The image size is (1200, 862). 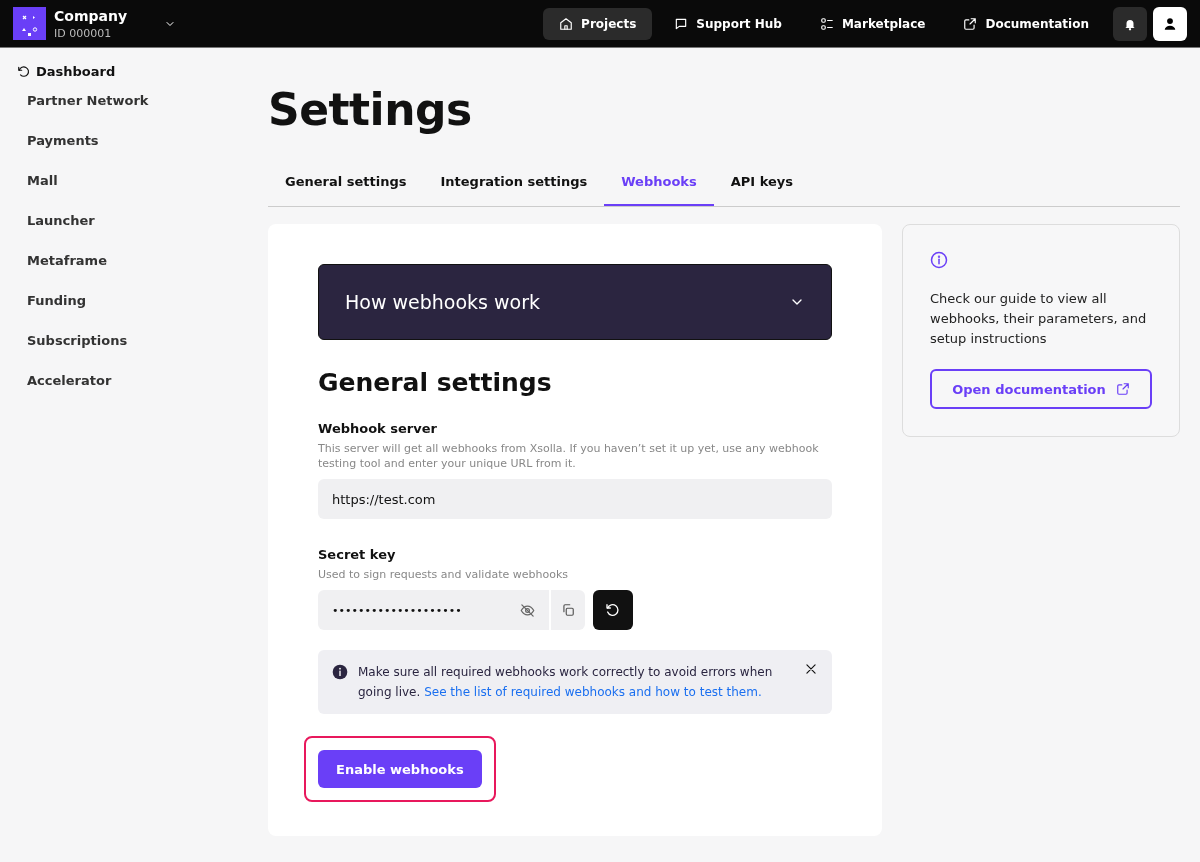 What do you see at coordinates (69, 381) in the screenshot?
I see `sidebar-item: Accelerator` at bounding box center [69, 381].